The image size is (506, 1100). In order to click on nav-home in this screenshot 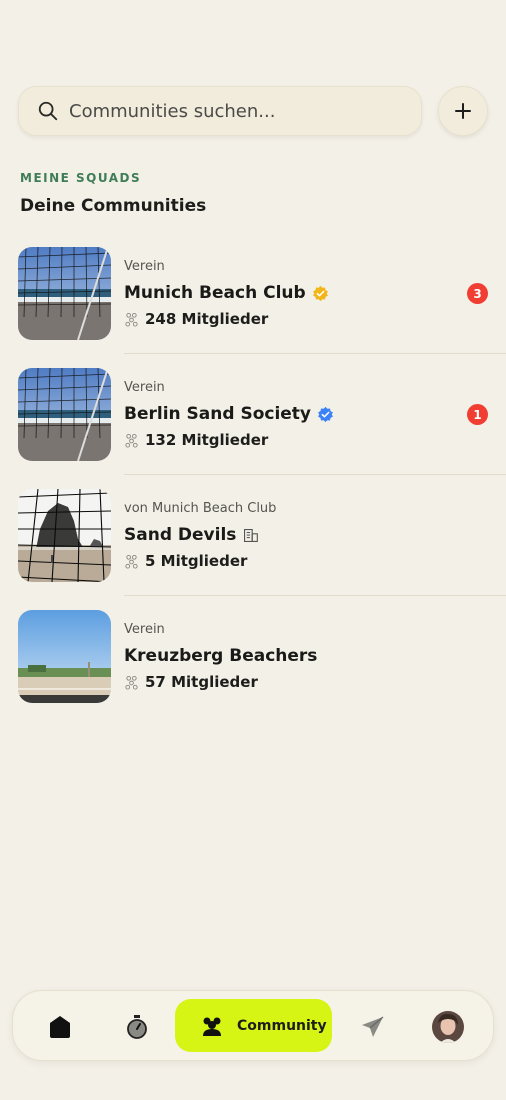, I will do `click(60, 1026)`.